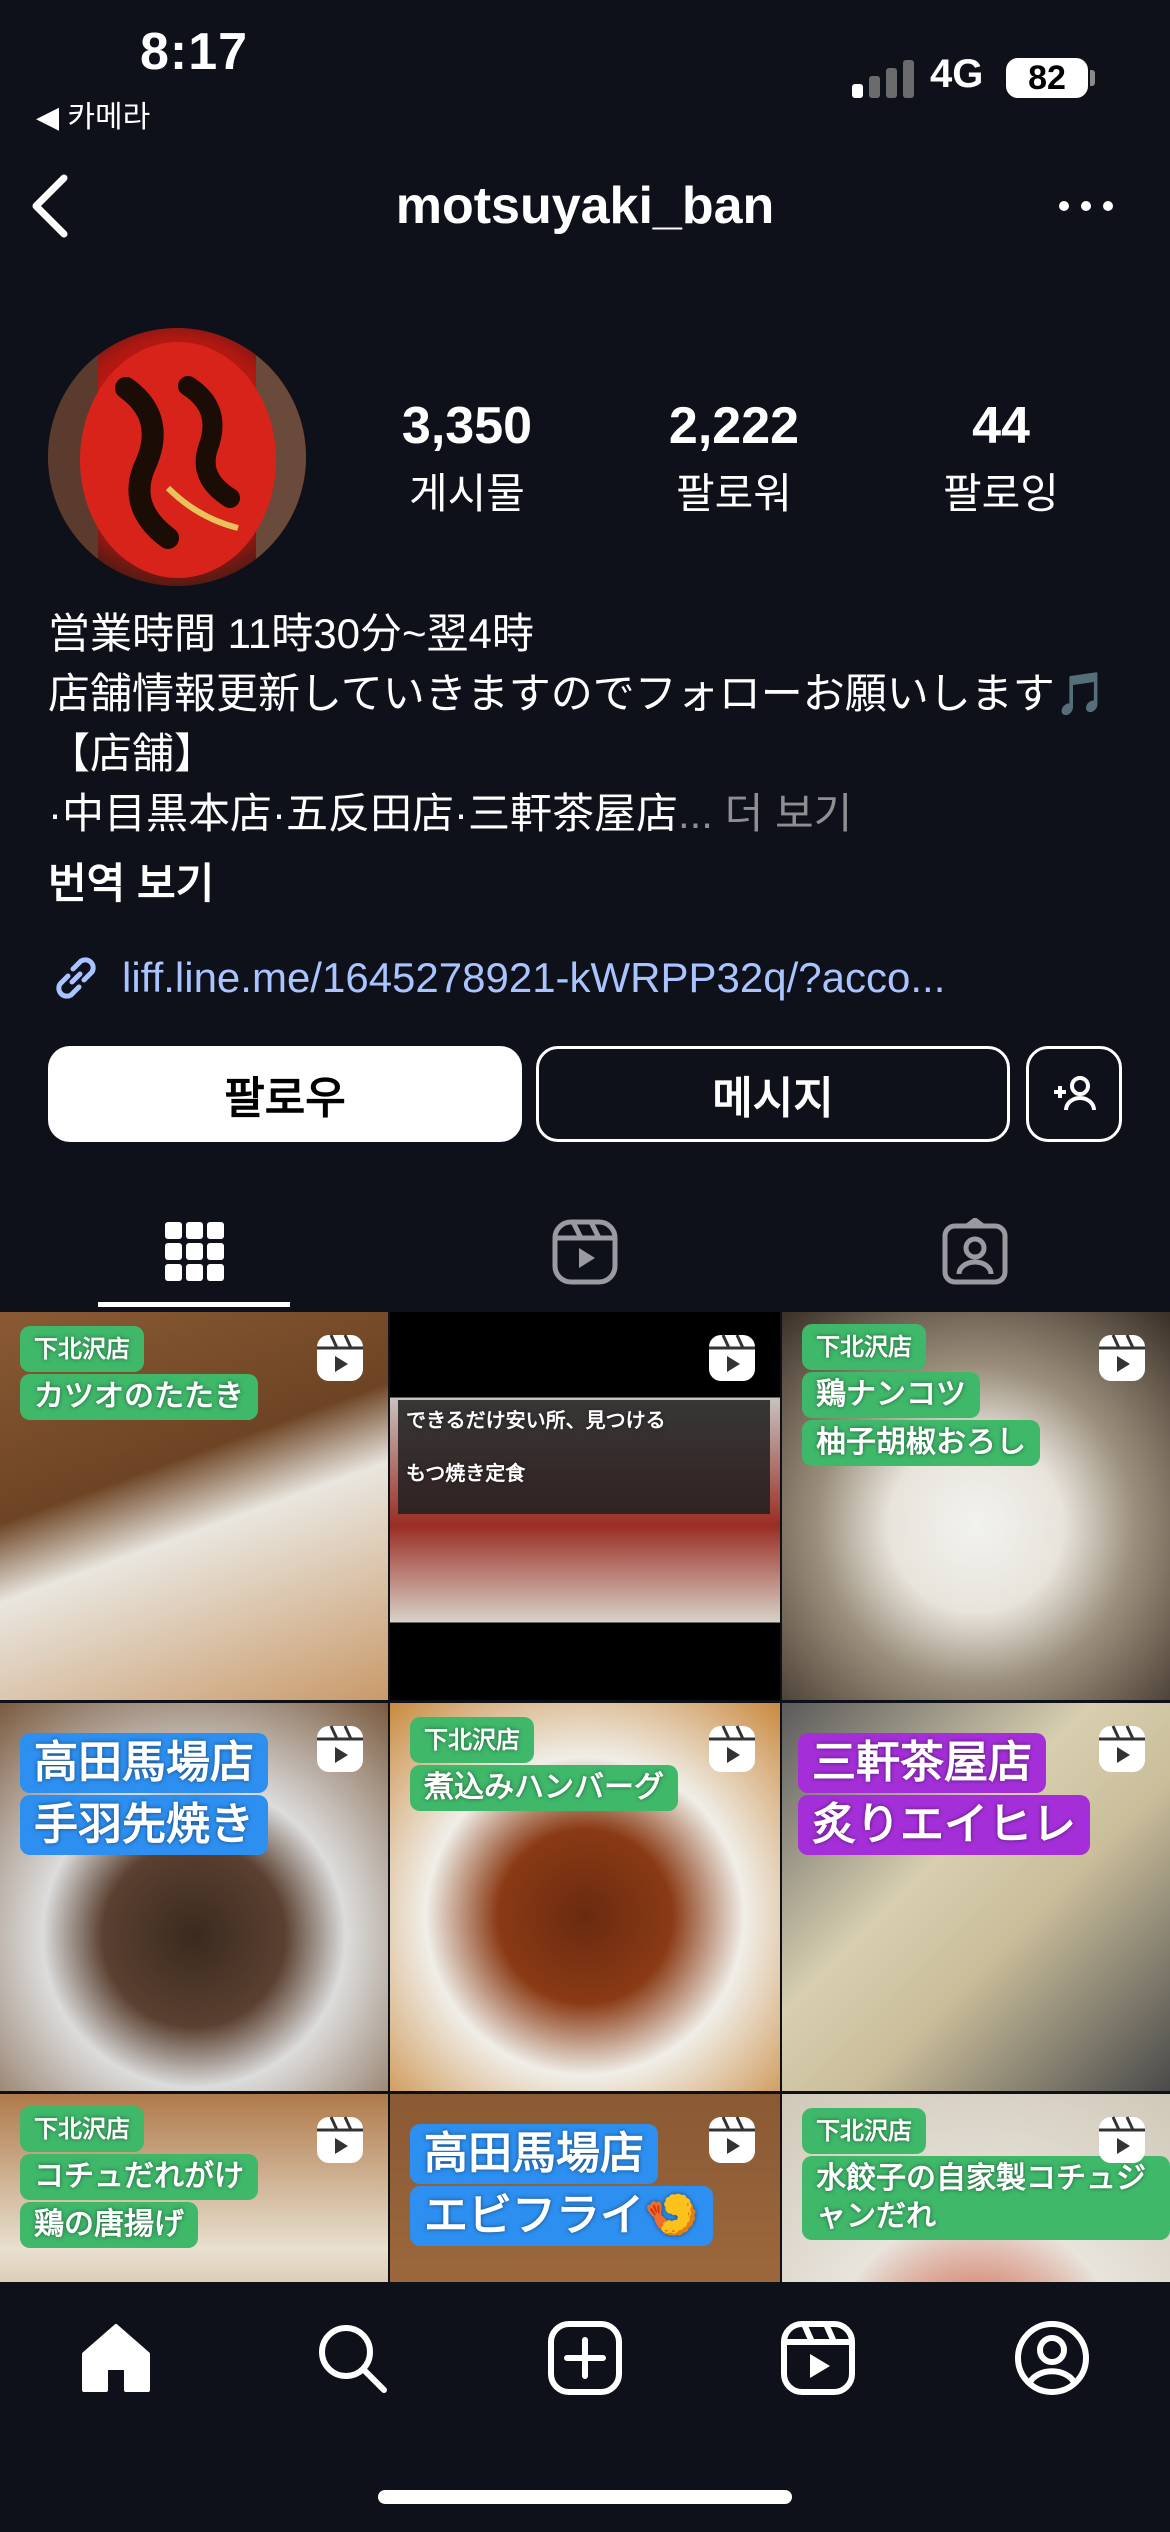 This screenshot has height=2532, width=1170. What do you see at coordinates (131, 880) in the screenshot?
I see `translate-link: 번역 보기` at bounding box center [131, 880].